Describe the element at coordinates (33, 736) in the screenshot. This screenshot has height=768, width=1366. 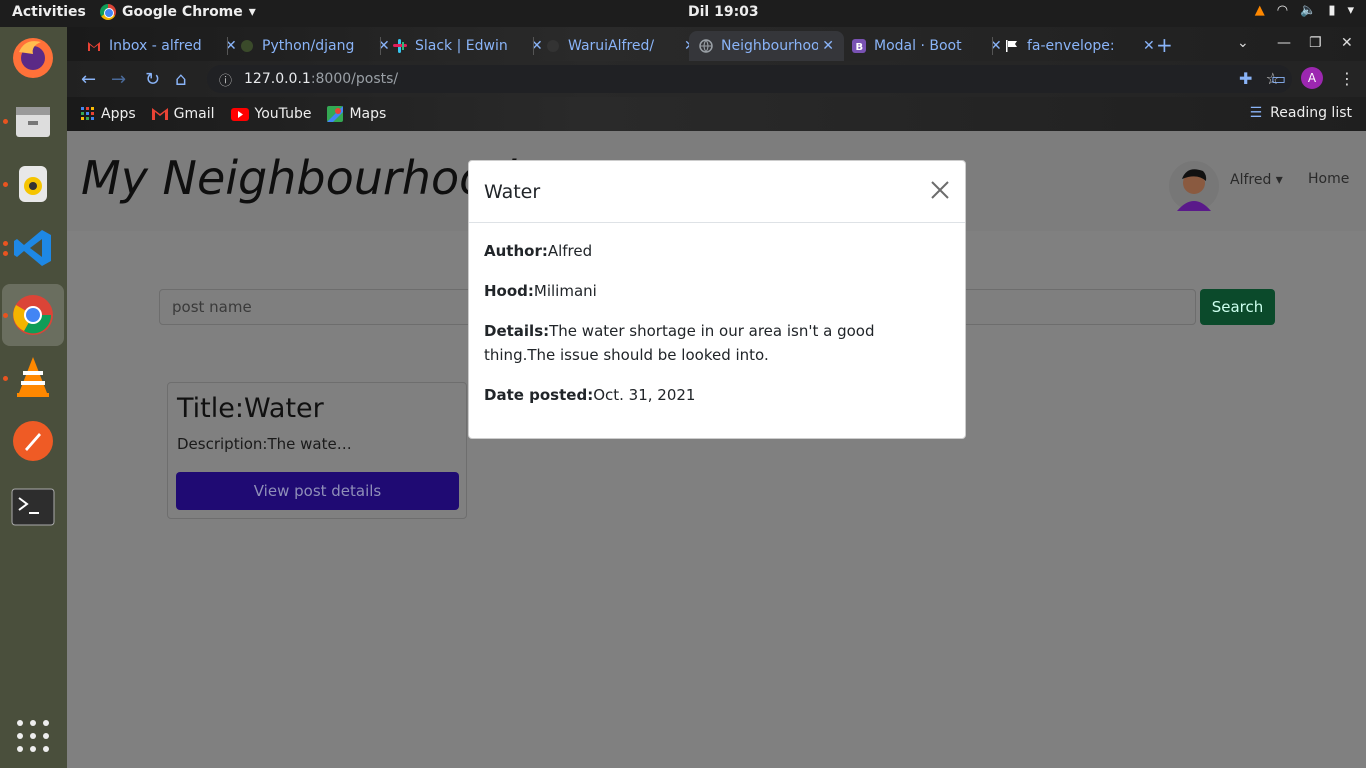
I see `show-applications-icon` at that location.